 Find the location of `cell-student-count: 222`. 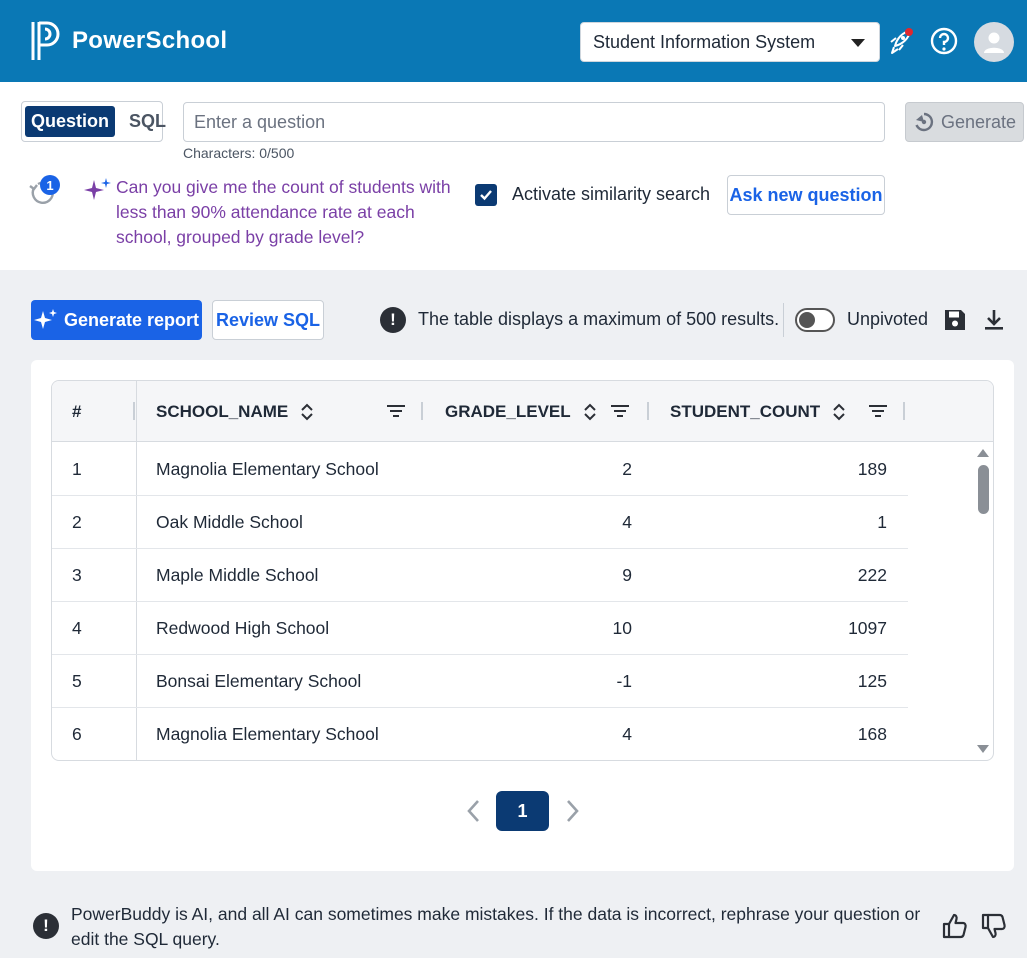

cell-student-count: 222 is located at coordinates (872, 575).